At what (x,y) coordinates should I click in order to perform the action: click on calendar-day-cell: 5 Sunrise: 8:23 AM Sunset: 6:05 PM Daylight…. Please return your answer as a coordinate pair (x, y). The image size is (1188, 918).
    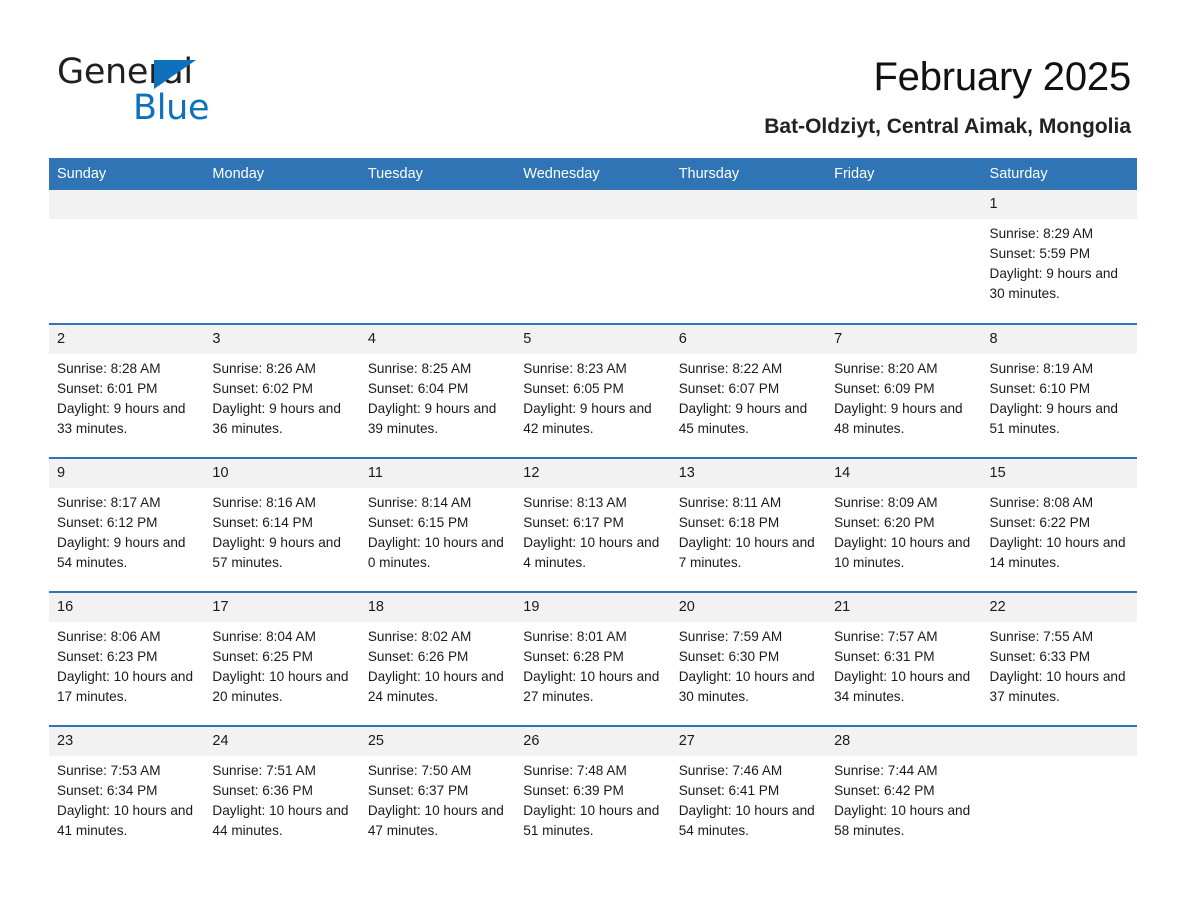
    Looking at the image, I should click on (593, 390).